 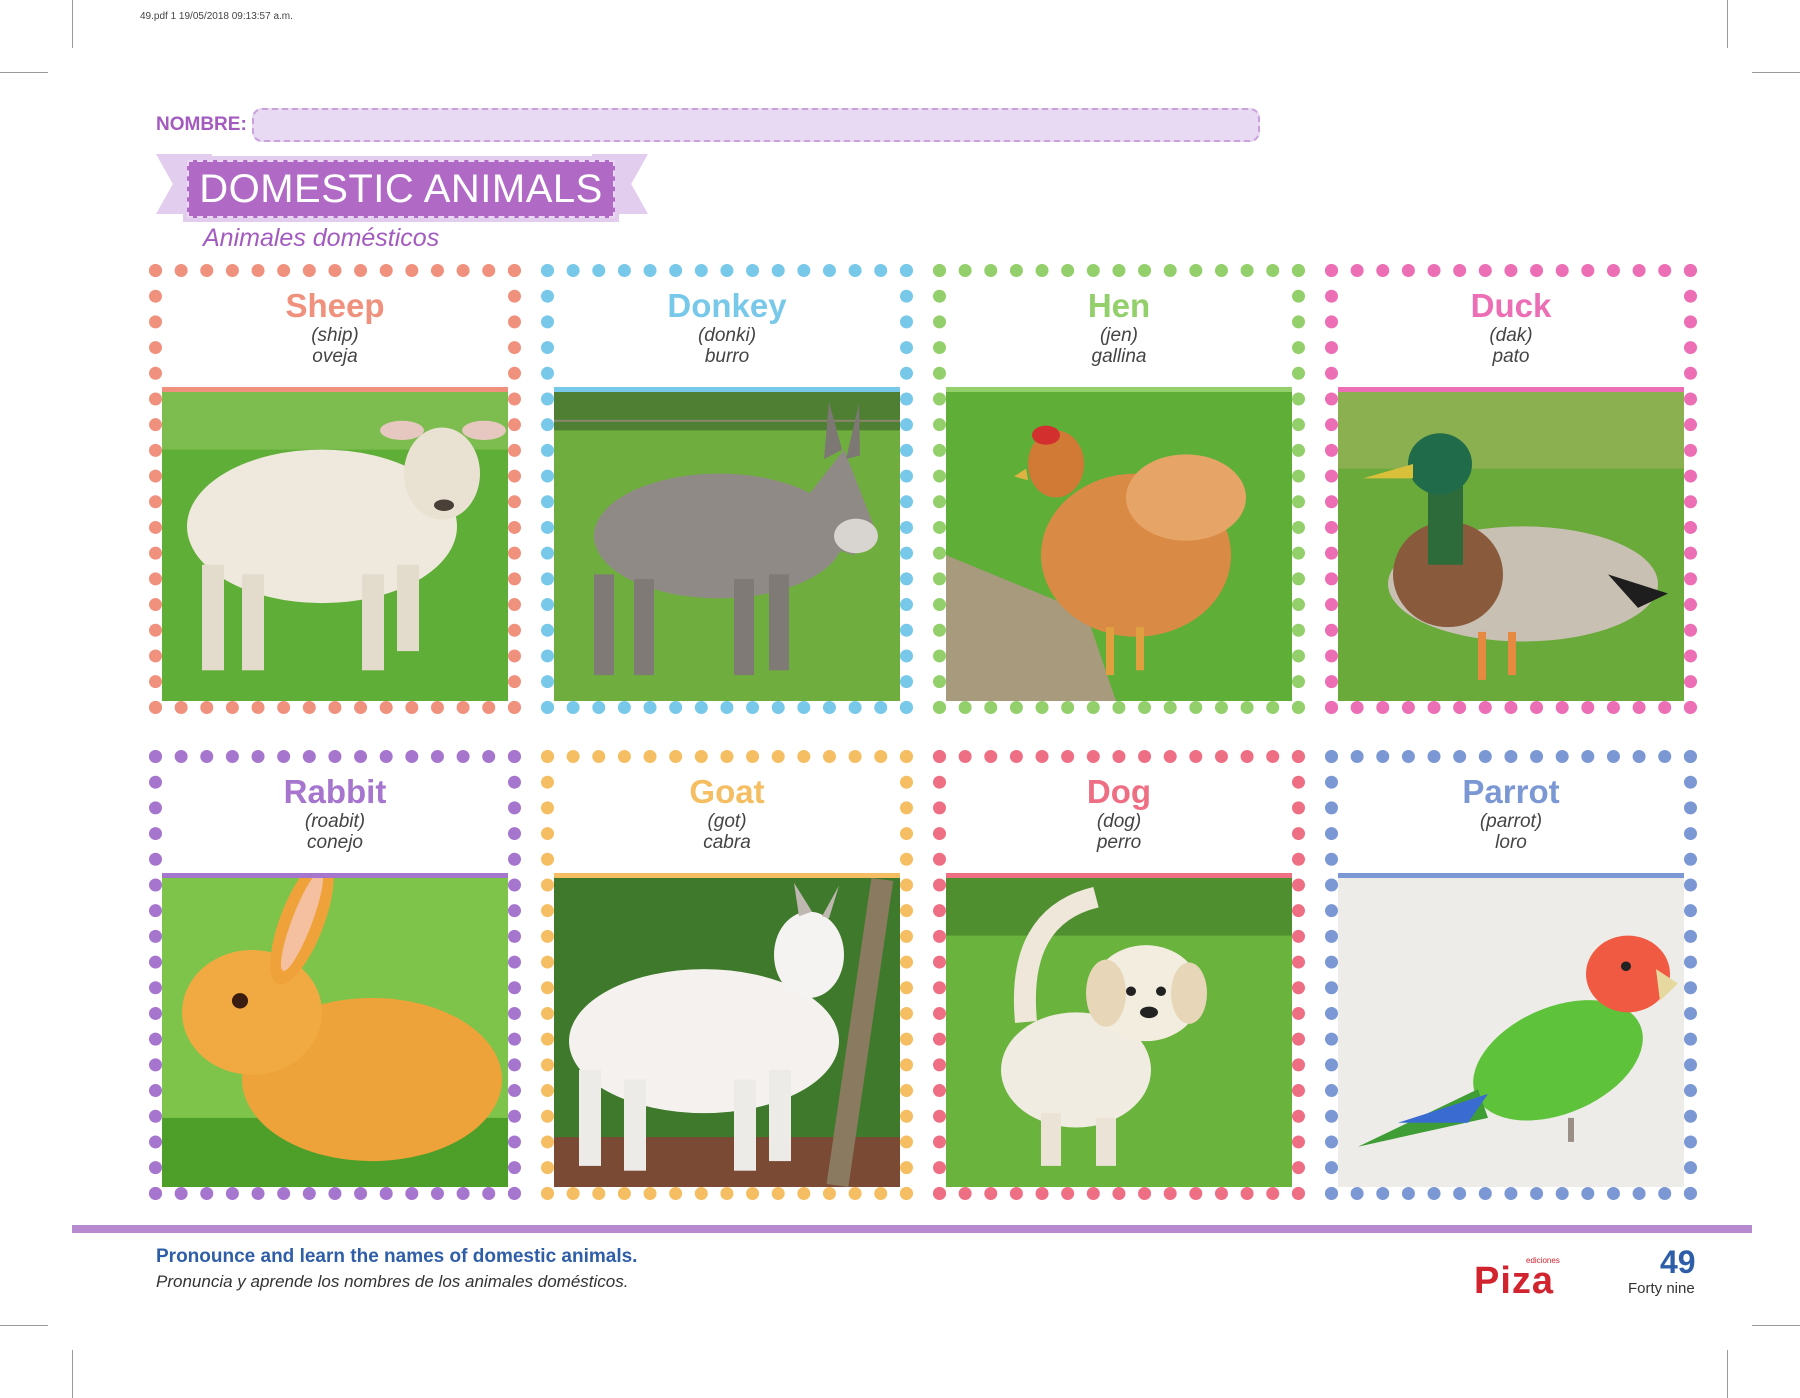 I want to click on parrot-photo, so click(x=1511, y=1032).